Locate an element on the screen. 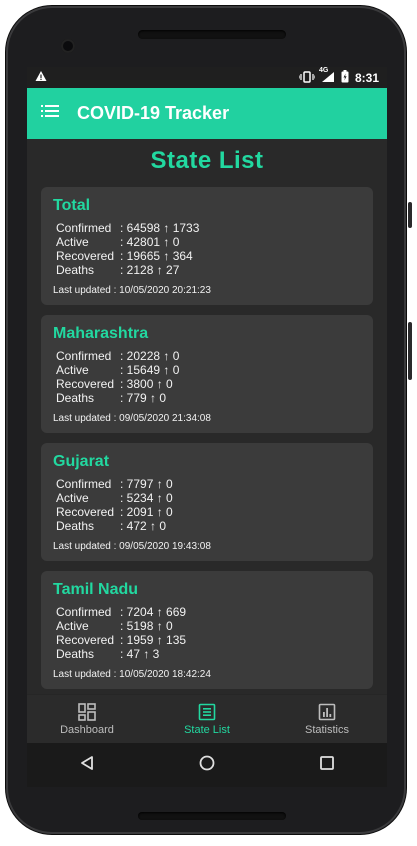 The height and width of the screenshot is (846, 417). bottom-speaker is located at coordinates (212, 816).